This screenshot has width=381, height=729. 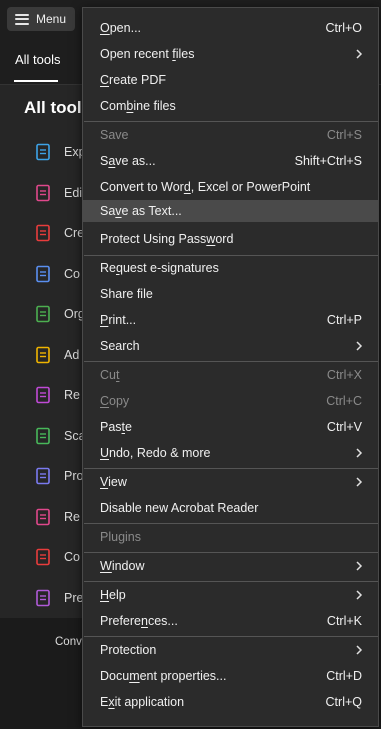 I want to click on menu-item-label: Cut, so click(x=110, y=375).